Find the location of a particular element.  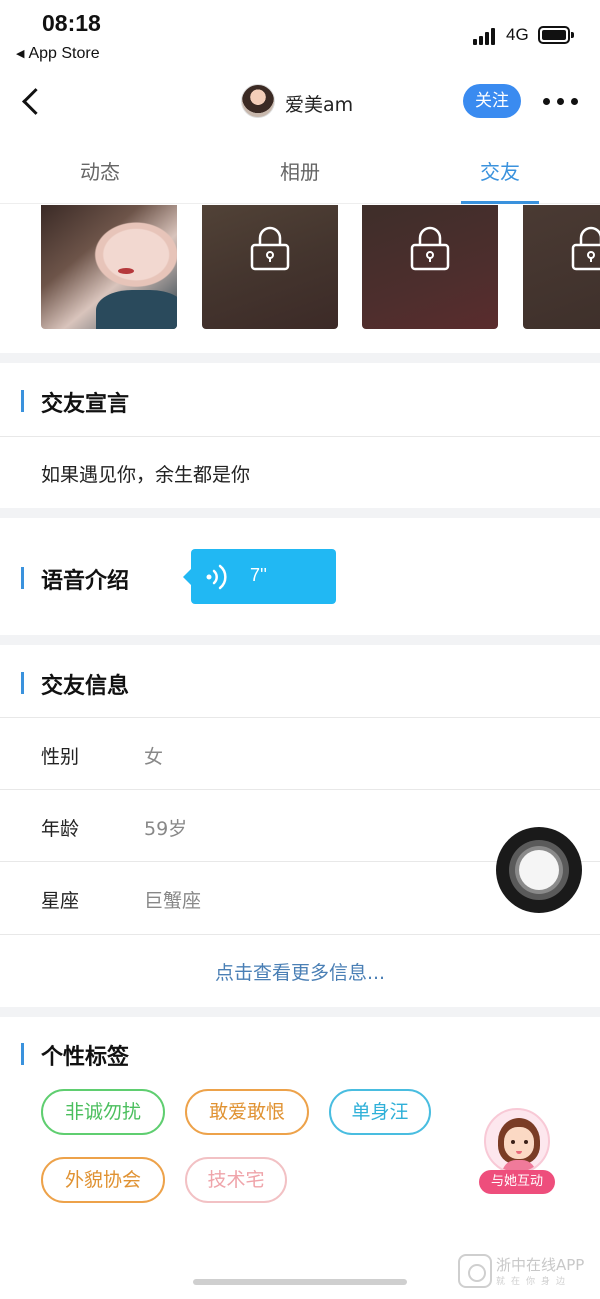

profile-tabs: 动态 相册 交友 is located at coordinates (300, 168).